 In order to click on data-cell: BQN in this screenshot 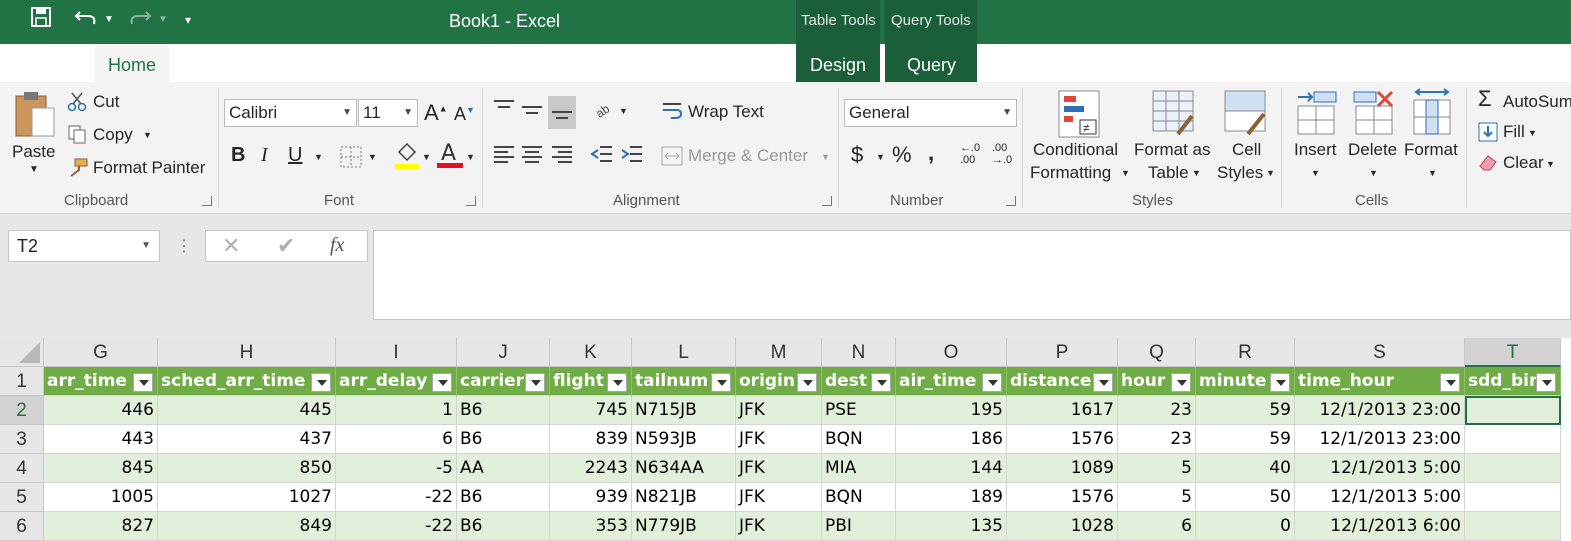, I will do `click(859, 497)`.